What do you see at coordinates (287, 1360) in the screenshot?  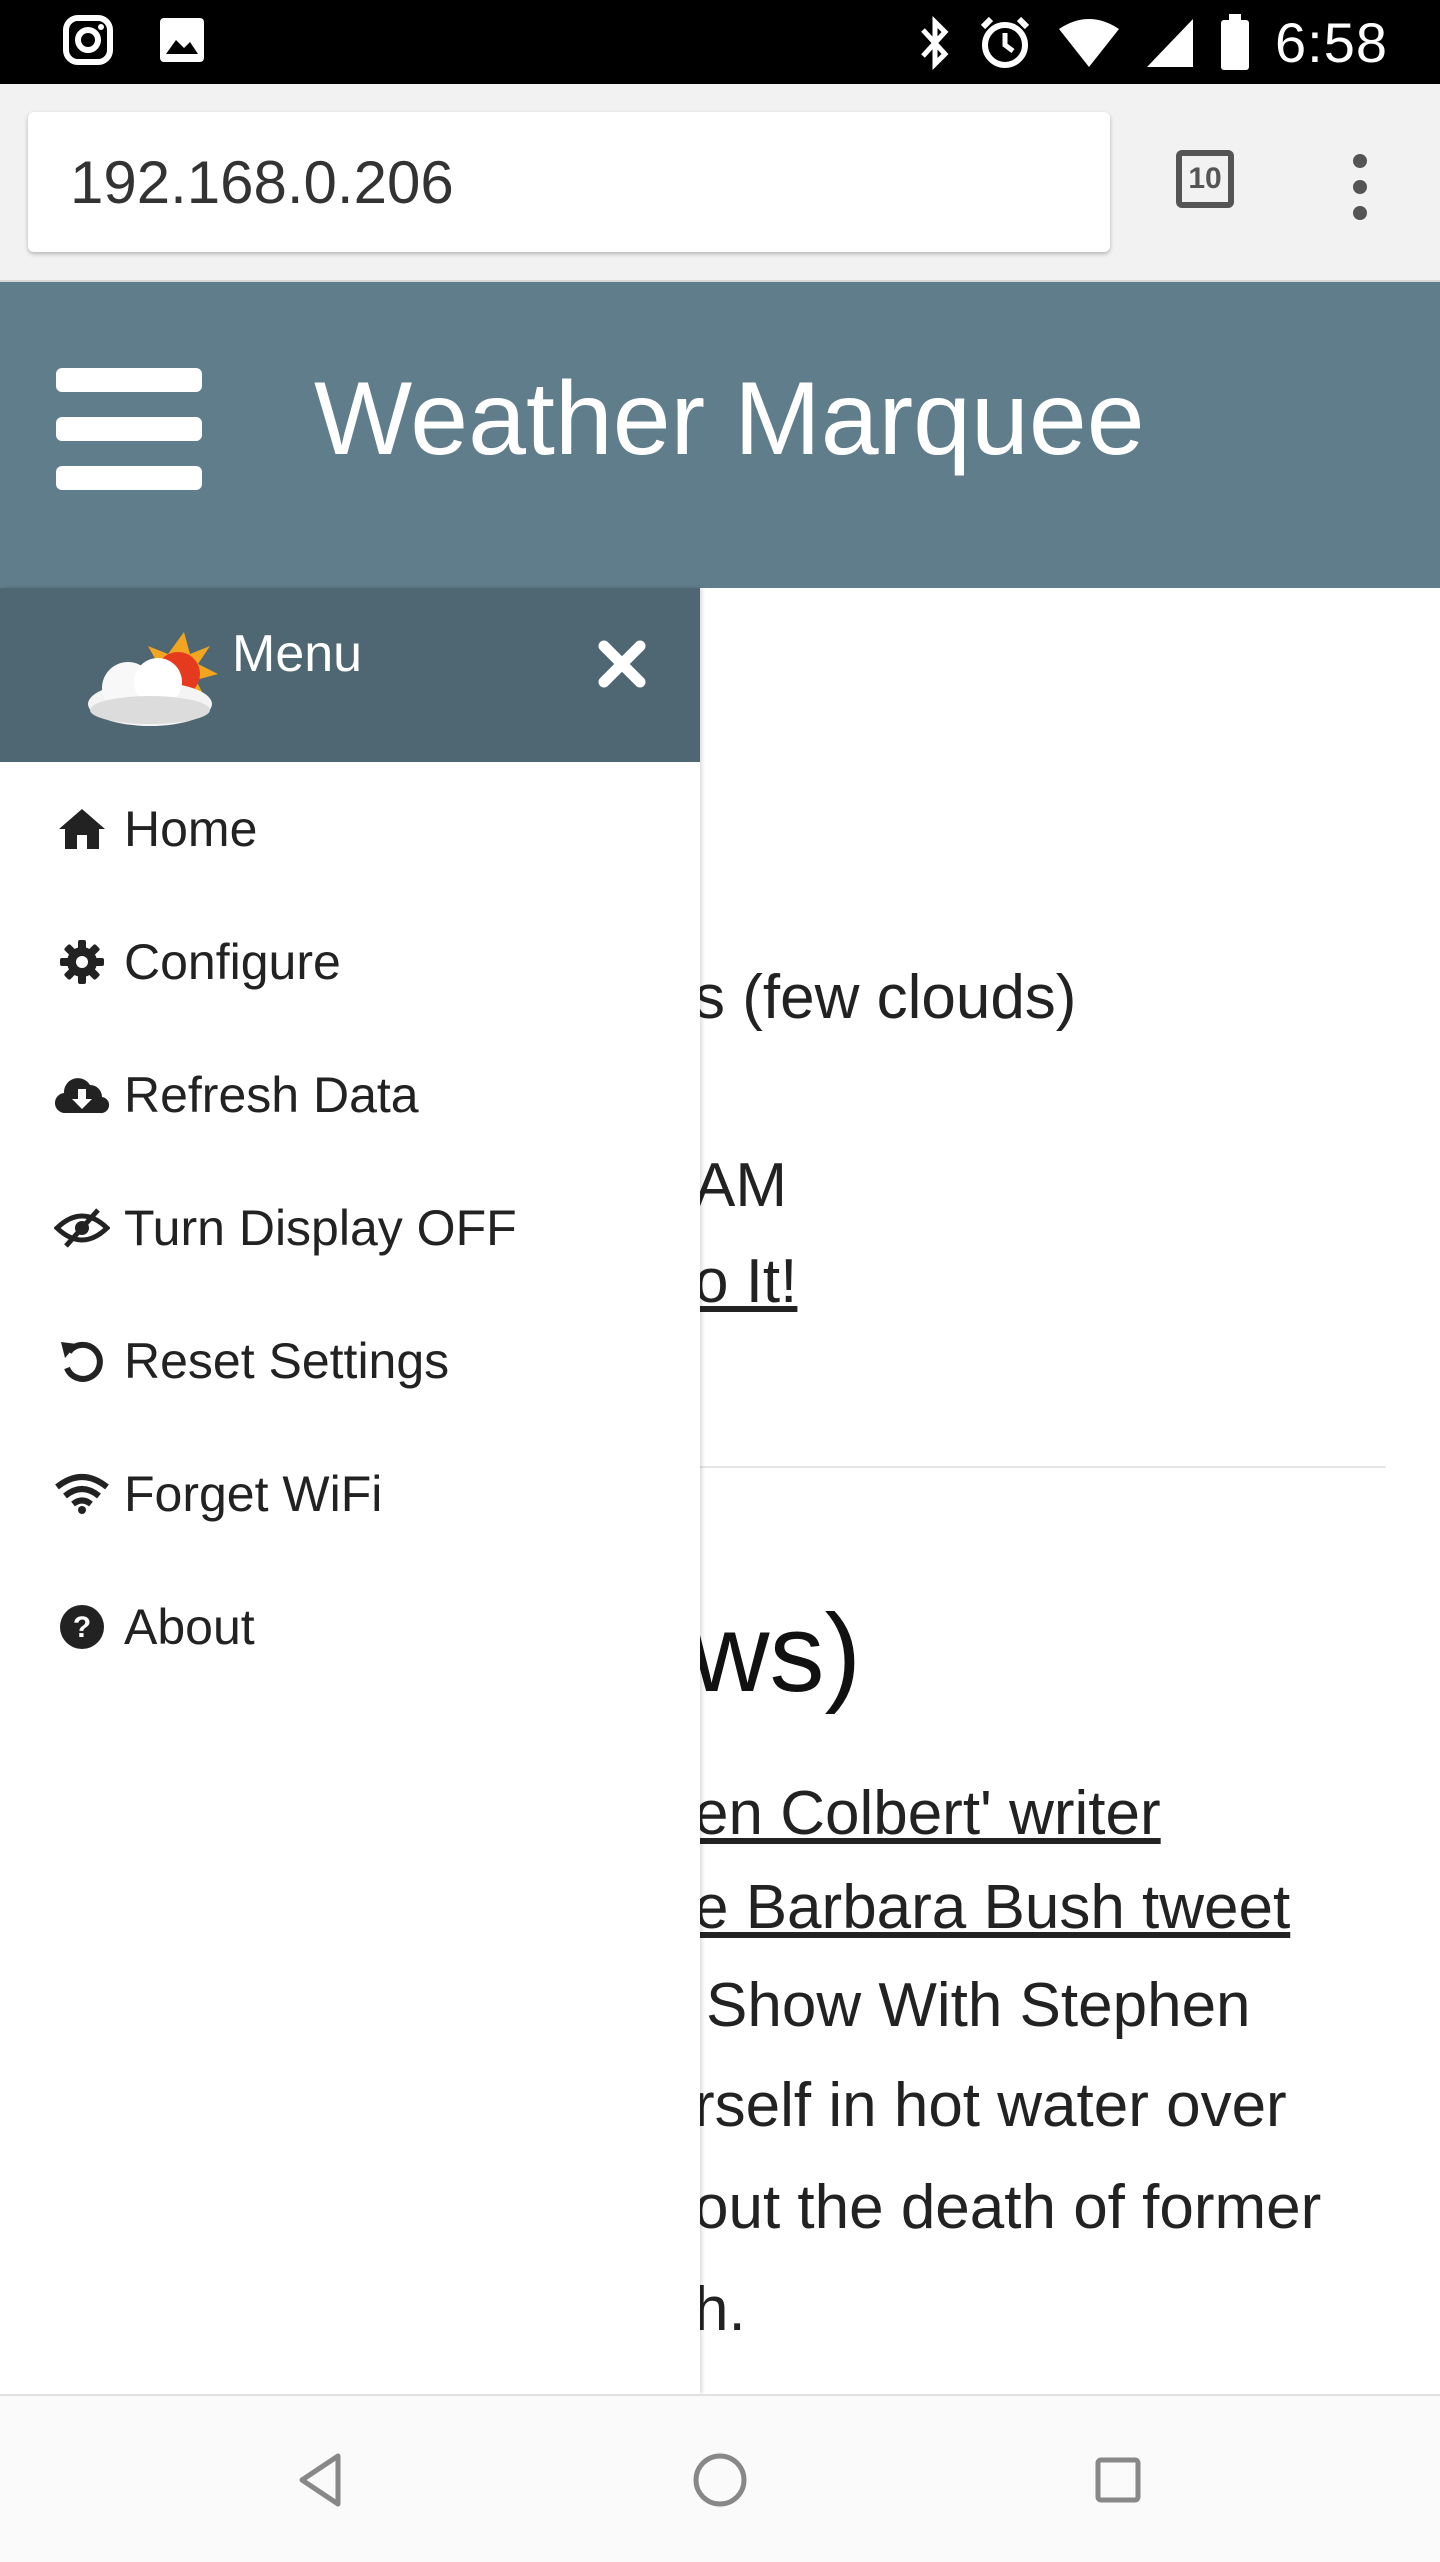 I see `menu-item-label: Reset Settings` at bounding box center [287, 1360].